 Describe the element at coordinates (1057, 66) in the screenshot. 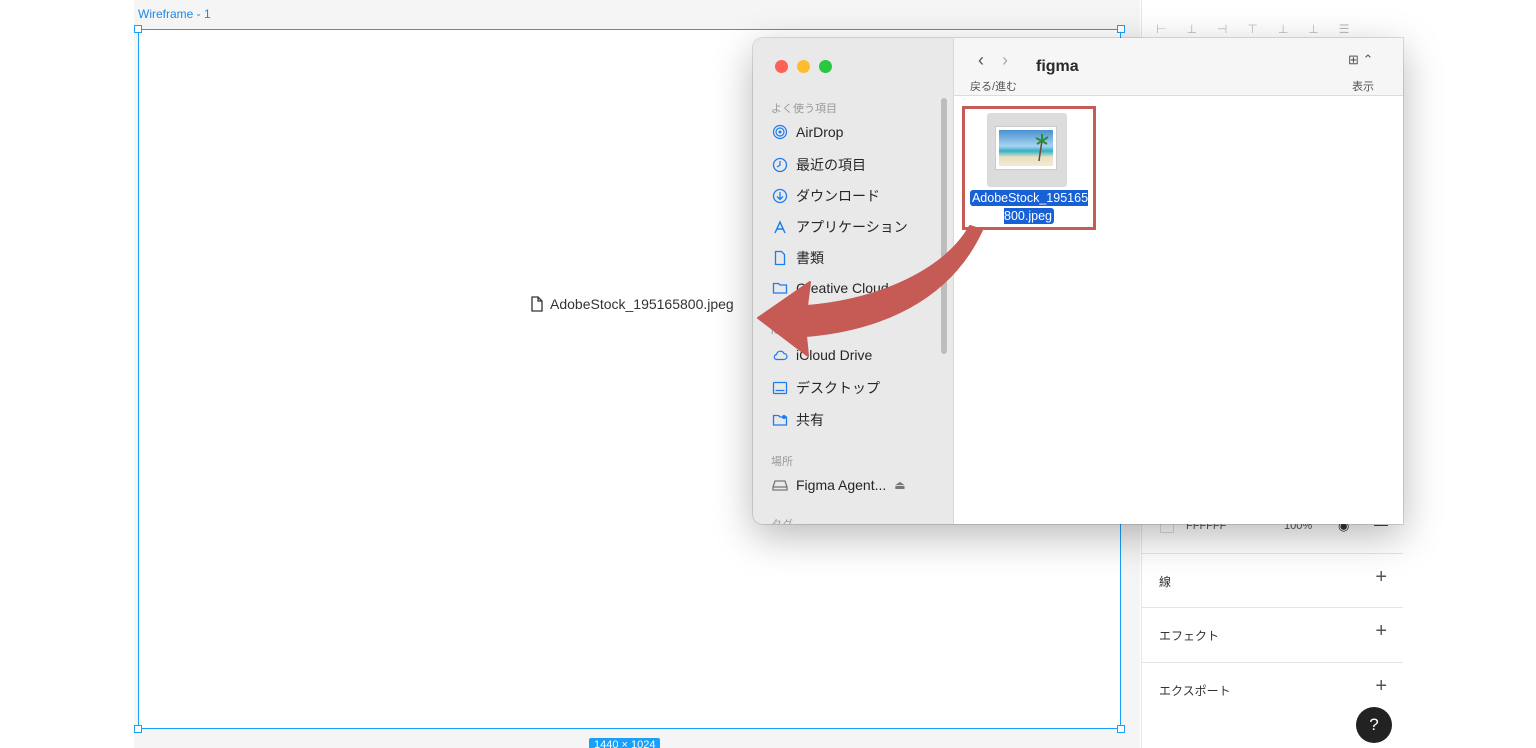

I see `folder-title: figma` at that location.